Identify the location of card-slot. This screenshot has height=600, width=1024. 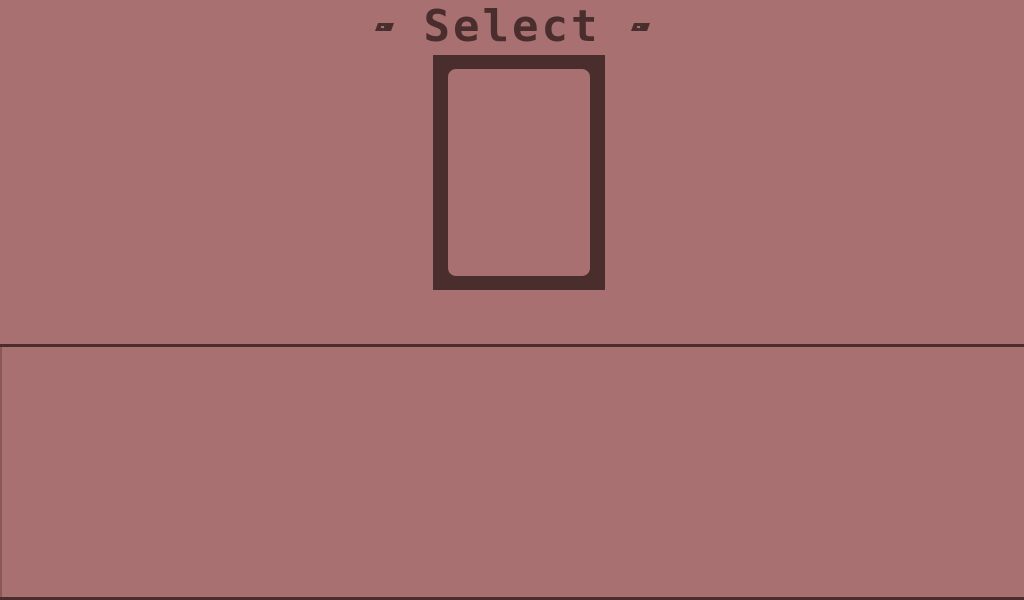
(519, 172).